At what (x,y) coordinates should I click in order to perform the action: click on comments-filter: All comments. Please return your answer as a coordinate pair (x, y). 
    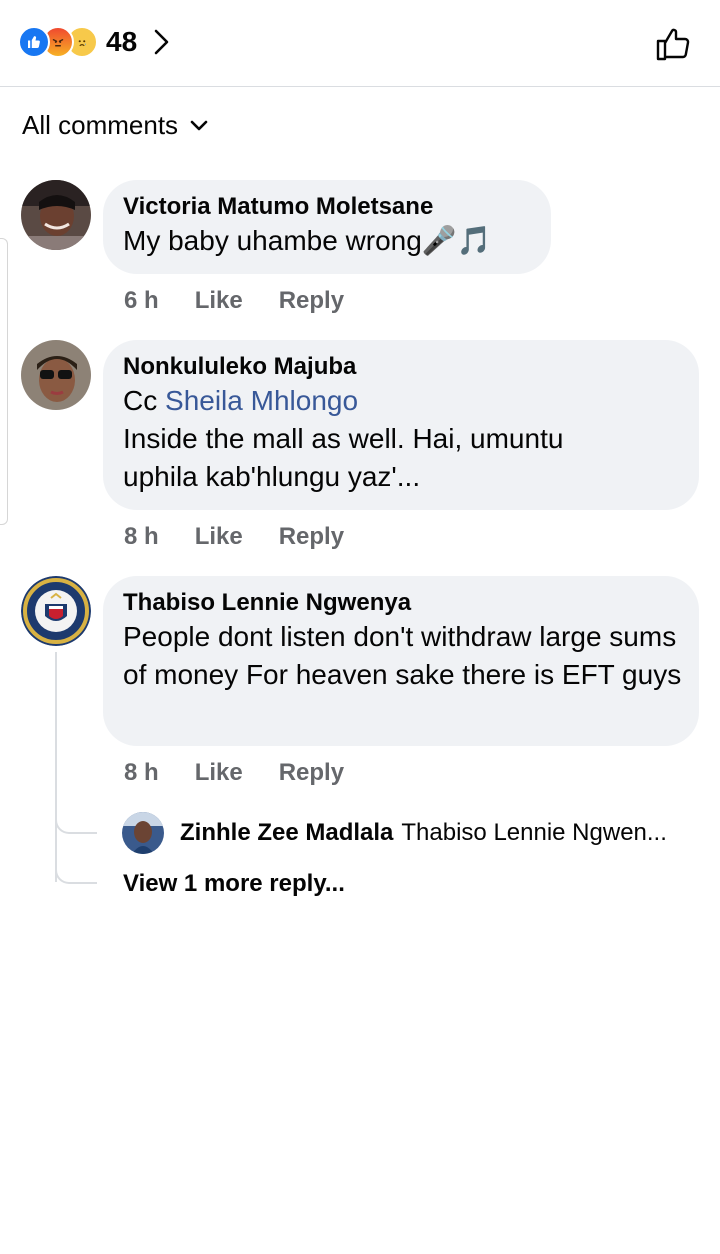
    Looking at the image, I should click on (115, 125).